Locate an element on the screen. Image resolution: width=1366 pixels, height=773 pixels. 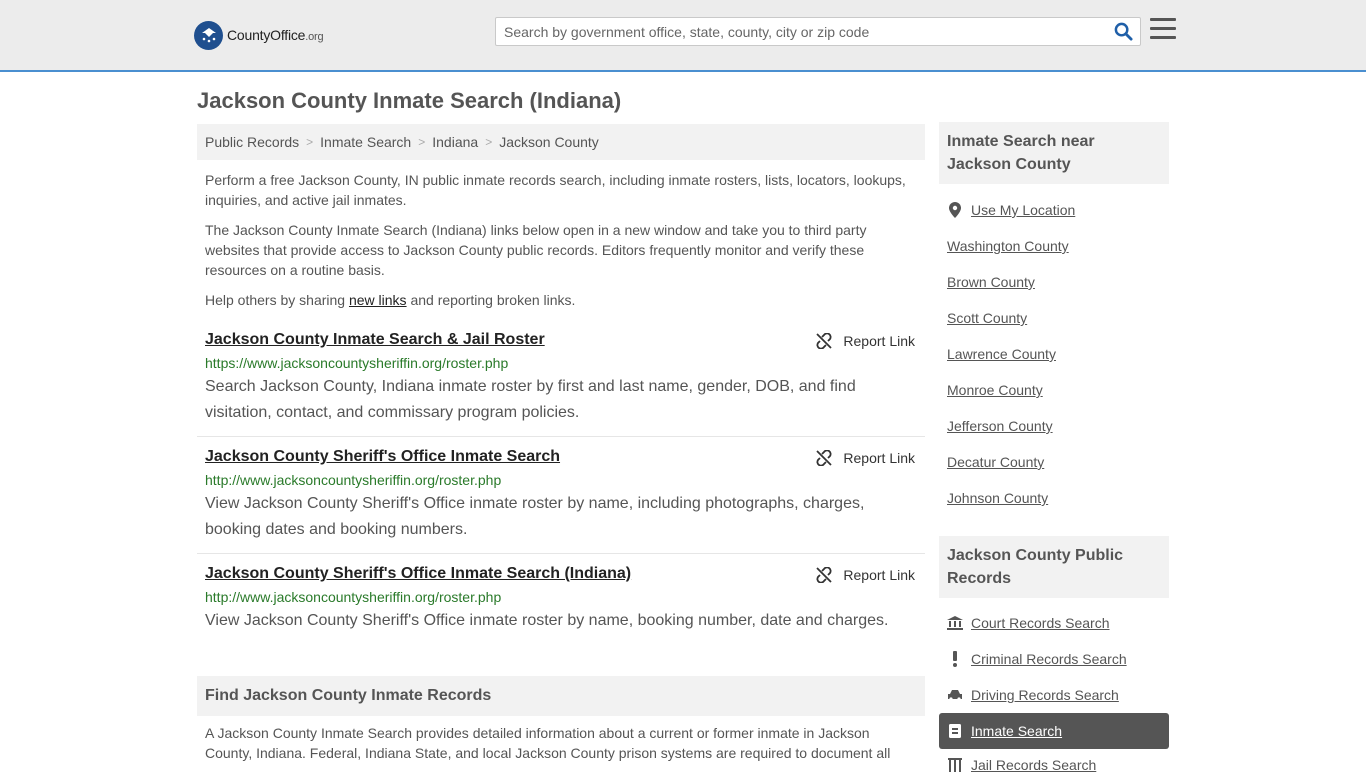
new-links-link: new links is located at coordinates (378, 300).